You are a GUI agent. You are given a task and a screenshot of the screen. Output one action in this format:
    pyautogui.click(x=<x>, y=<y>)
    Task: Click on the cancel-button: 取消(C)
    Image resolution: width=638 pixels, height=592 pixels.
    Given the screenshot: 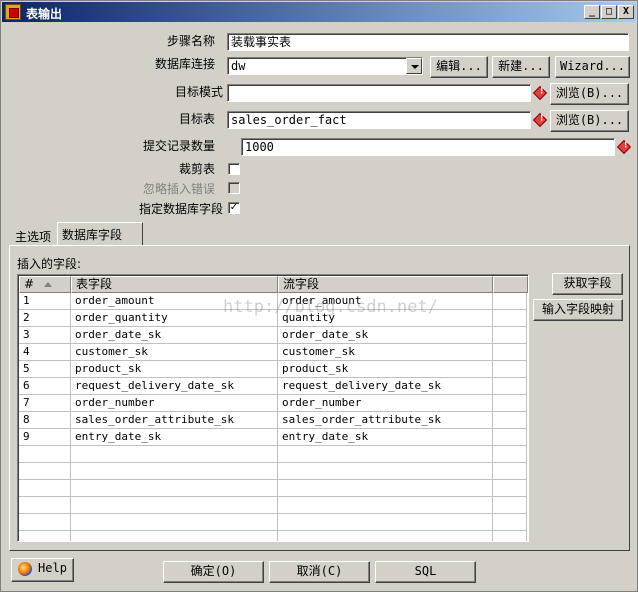 What is the action you would take?
    pyautogui.click(x=319, y=572)
    